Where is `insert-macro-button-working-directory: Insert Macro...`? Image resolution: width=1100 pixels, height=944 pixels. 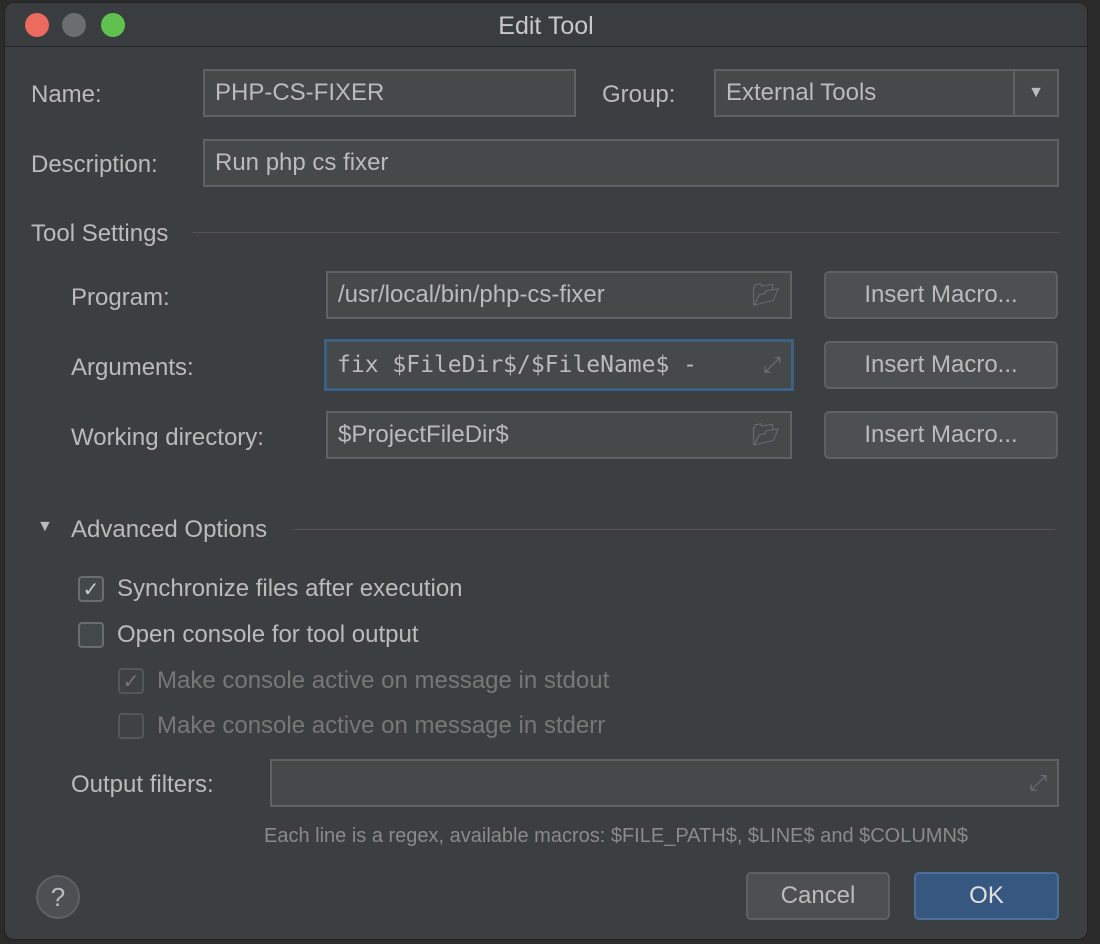 insert-macro-button-working-directory: Insert Macro... is located at coordinates (941, 435).